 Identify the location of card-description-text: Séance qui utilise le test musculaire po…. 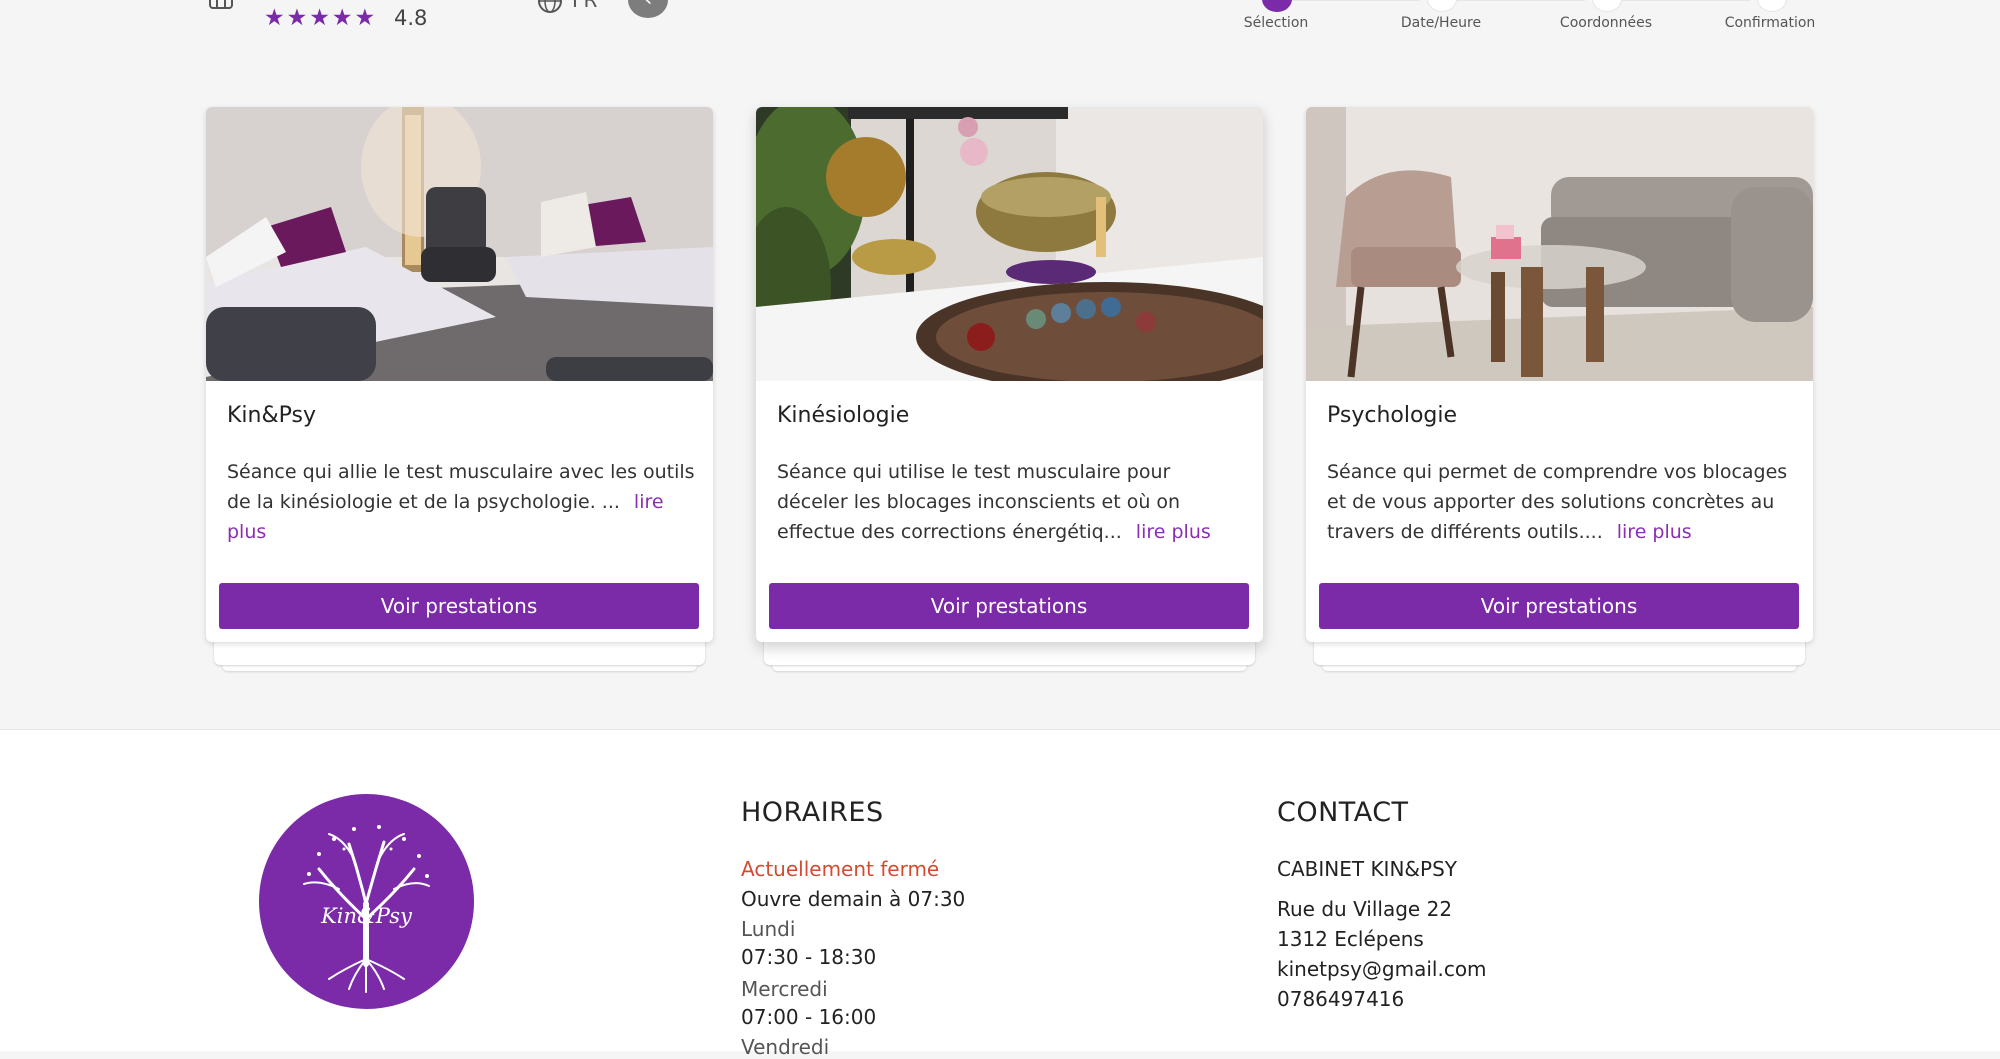
(979, 502).